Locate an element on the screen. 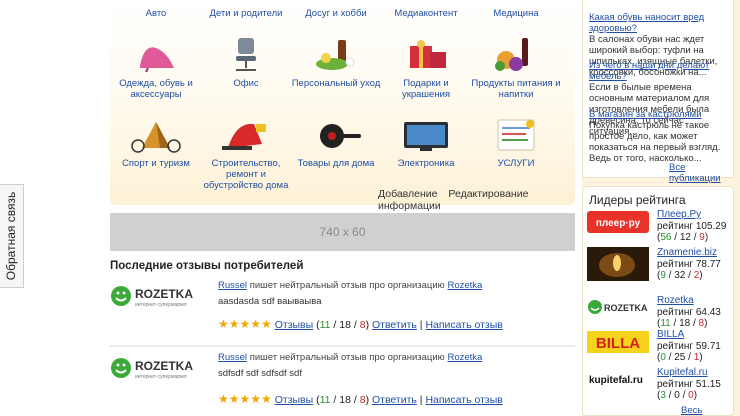 The image size is (740, 416). tv-icon is located at coordinates (426, 136).